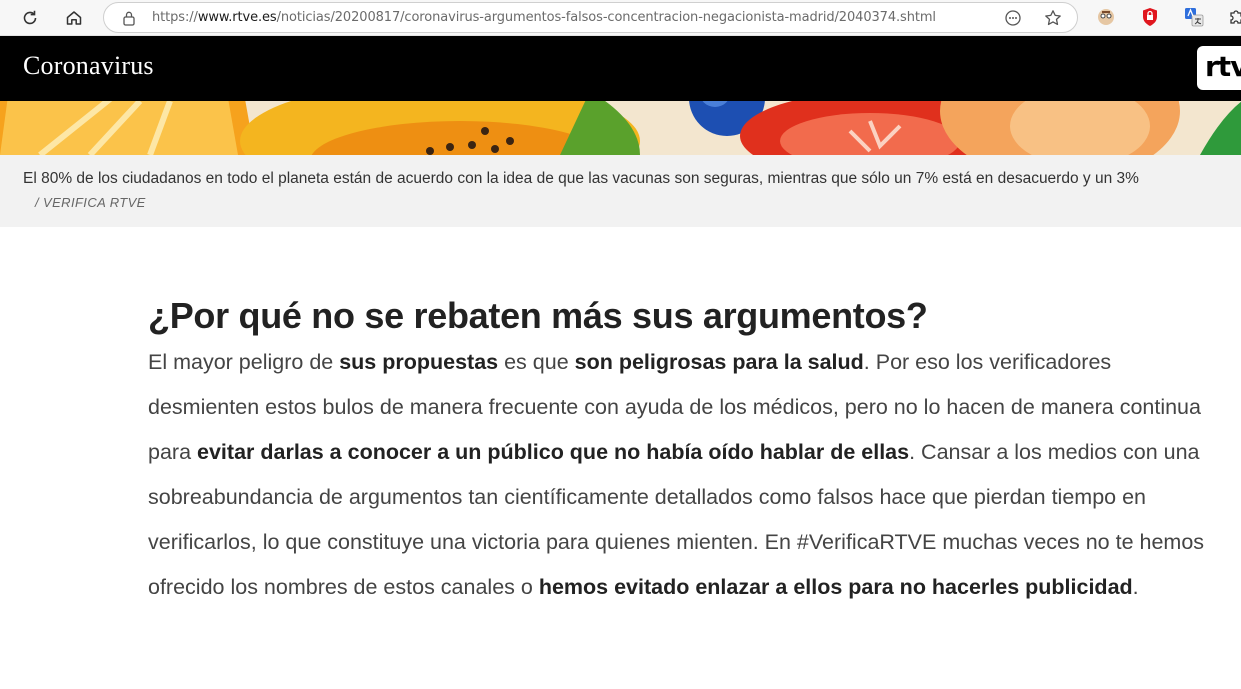  I want to click on logo-text: rtve, so click(1223, 66).